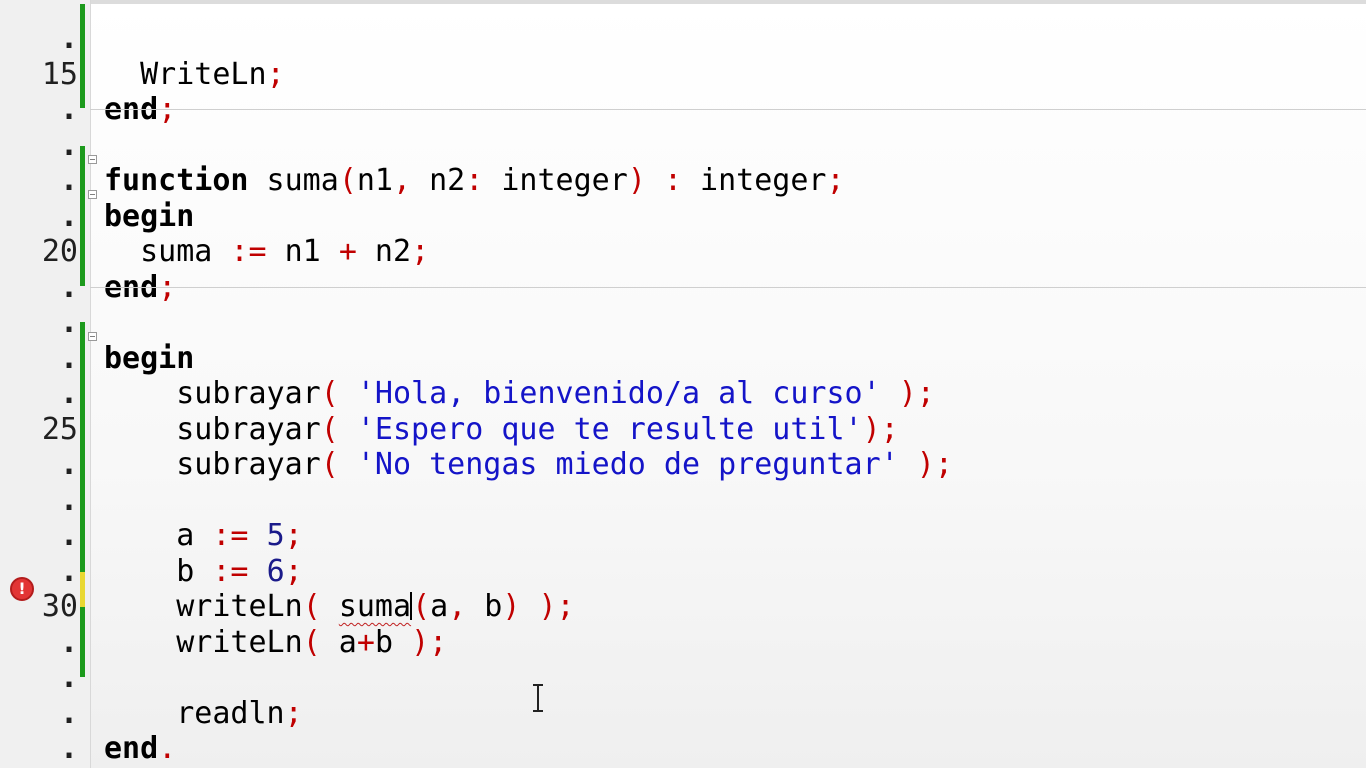  Describe the element at coordinates (176, 180) in the screenshot. I see `code-token: function` at that location.